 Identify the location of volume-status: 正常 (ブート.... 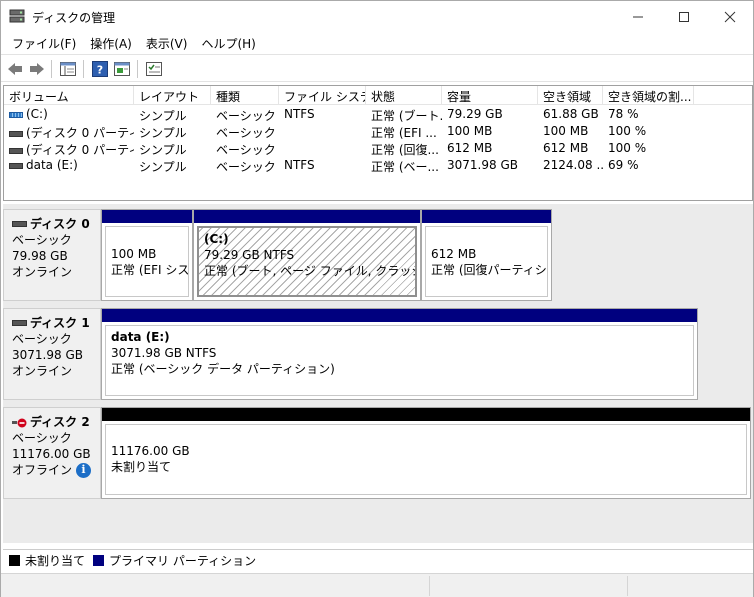
(406, 116).